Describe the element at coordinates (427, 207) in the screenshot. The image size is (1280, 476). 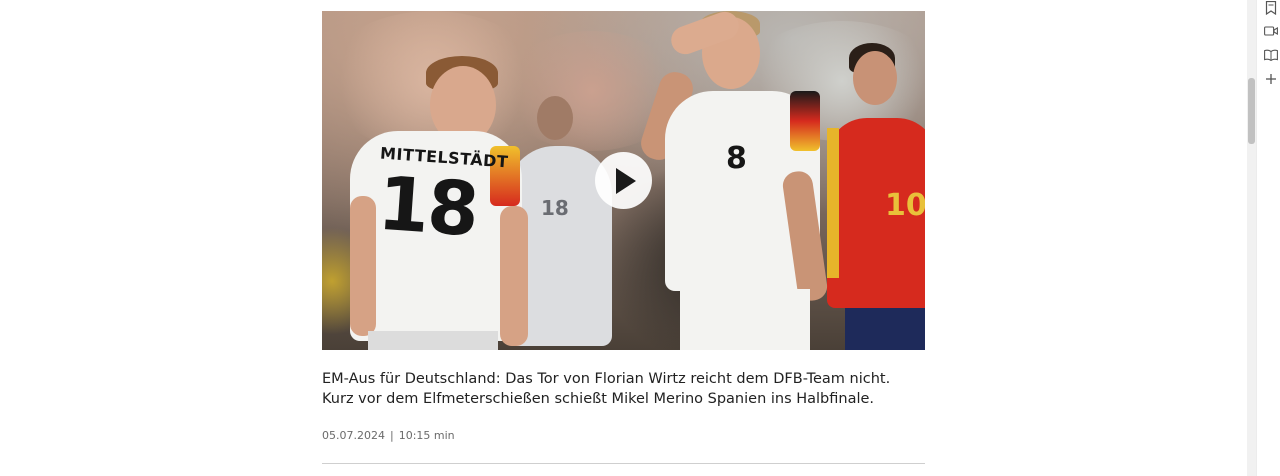
I see `left-player-number: 18` at that location.